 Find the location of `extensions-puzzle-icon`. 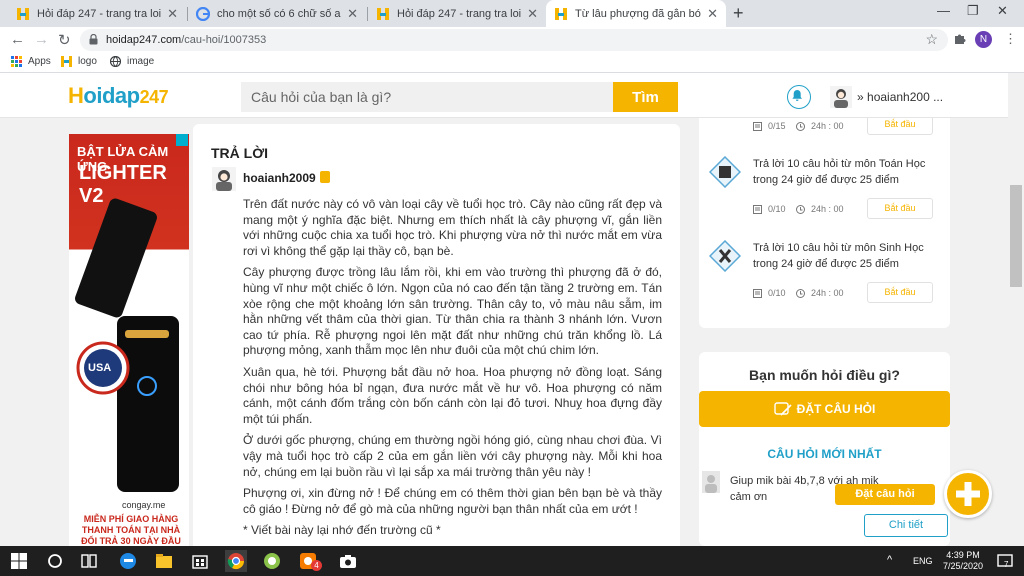

extensions-puzzle-icon is located at coordinates (959, 38).